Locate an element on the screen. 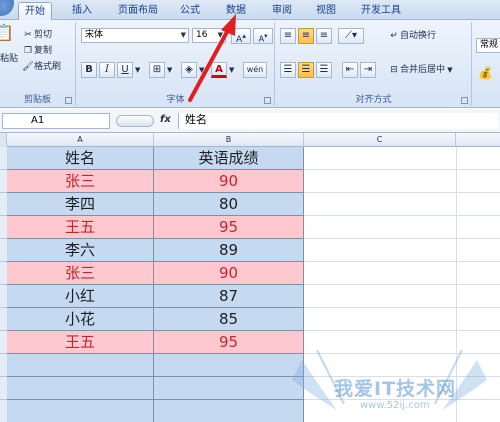 This screenshot has width=500, height=422. cell-score: 80 is located at coordinates (229, 204).